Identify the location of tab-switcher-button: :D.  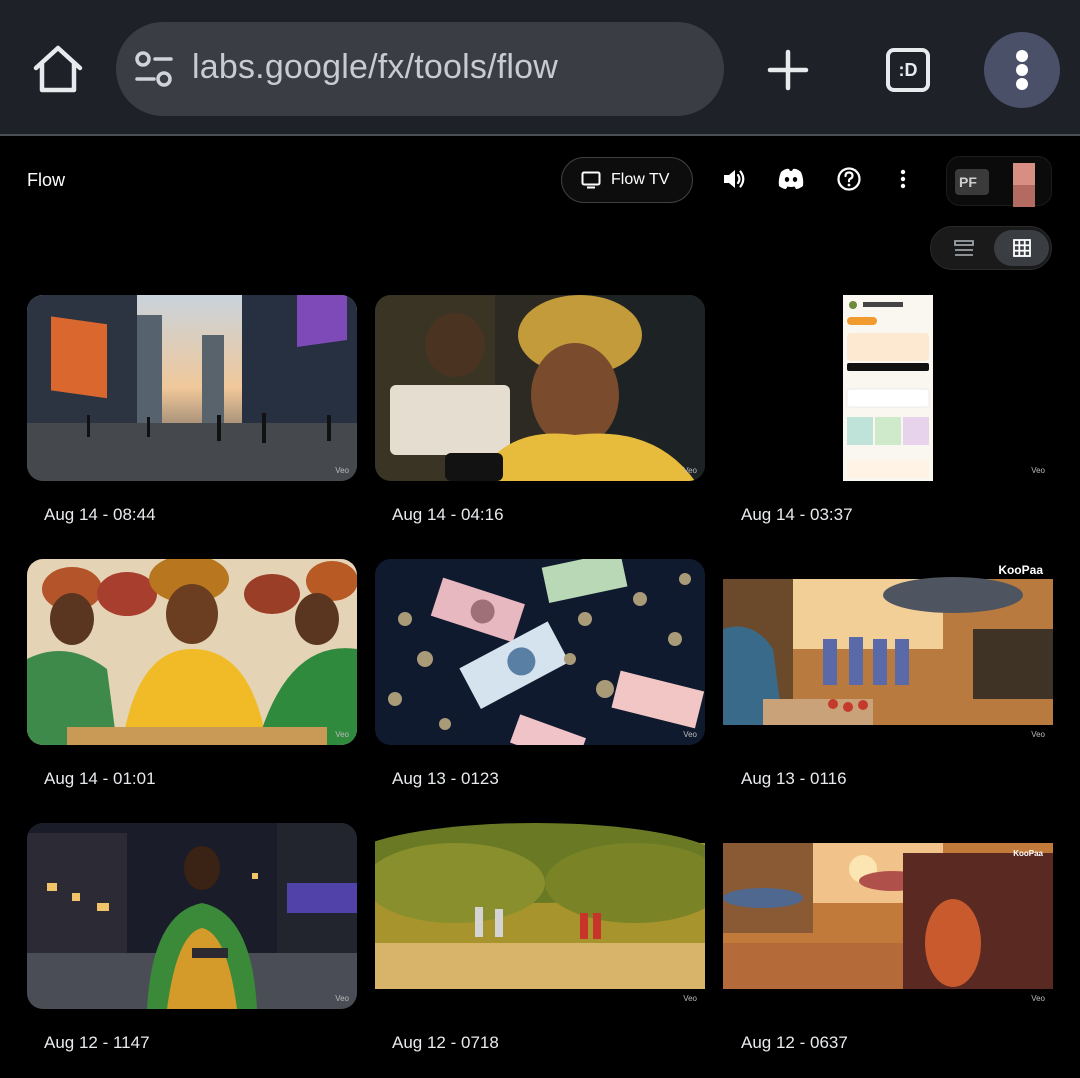
(908, 70).